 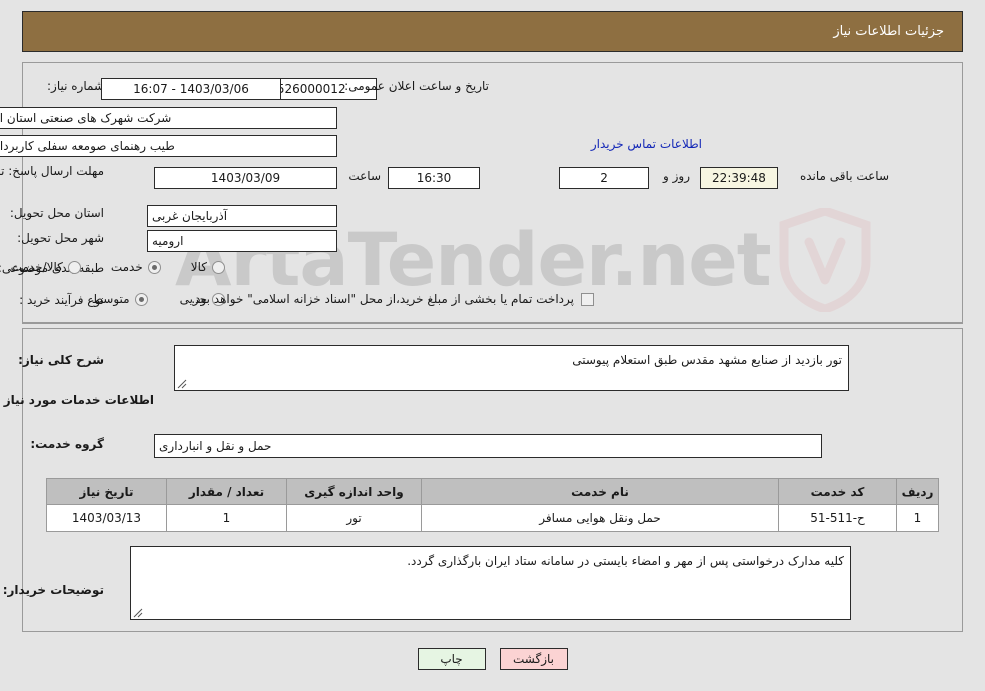 I want to click on service-group-label: گروه خدمت:, so click(x=67, y=444).